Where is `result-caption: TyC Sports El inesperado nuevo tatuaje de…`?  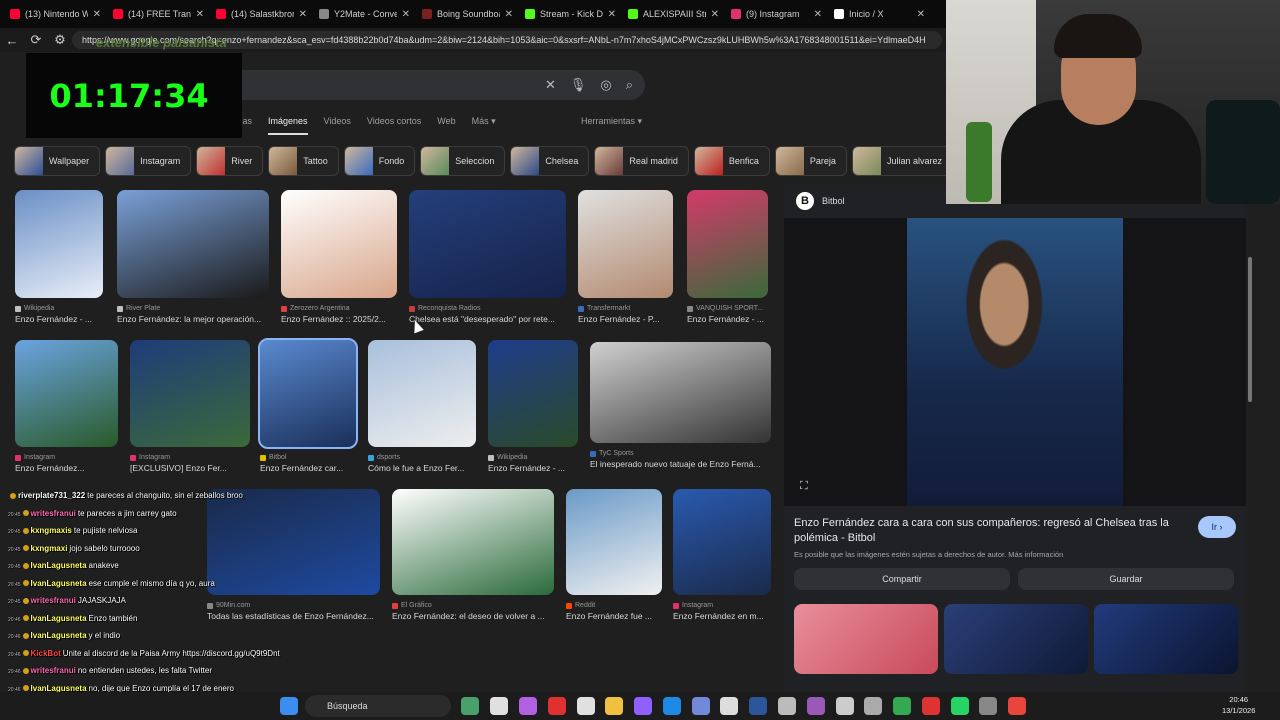
result-caption: TyC Sports El inesperado nuevo tatuaje de… is located at coordinates (685, 459).